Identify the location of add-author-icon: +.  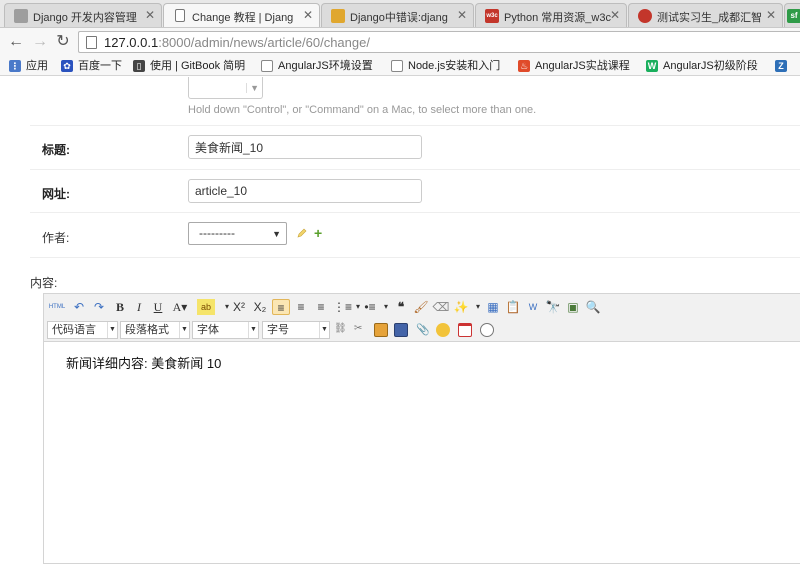
(318, 233).